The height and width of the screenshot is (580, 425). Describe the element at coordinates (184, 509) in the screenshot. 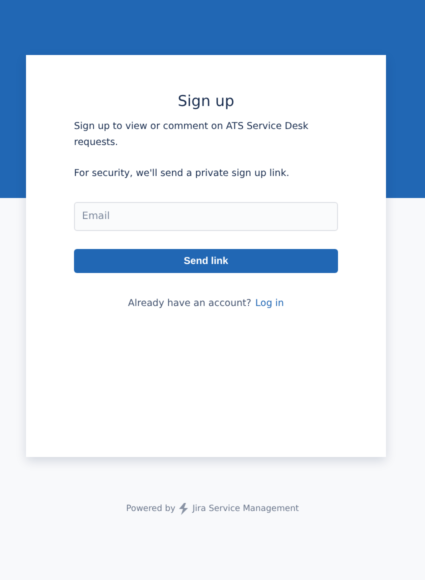

I see `lightning-logo-icon` at that location.